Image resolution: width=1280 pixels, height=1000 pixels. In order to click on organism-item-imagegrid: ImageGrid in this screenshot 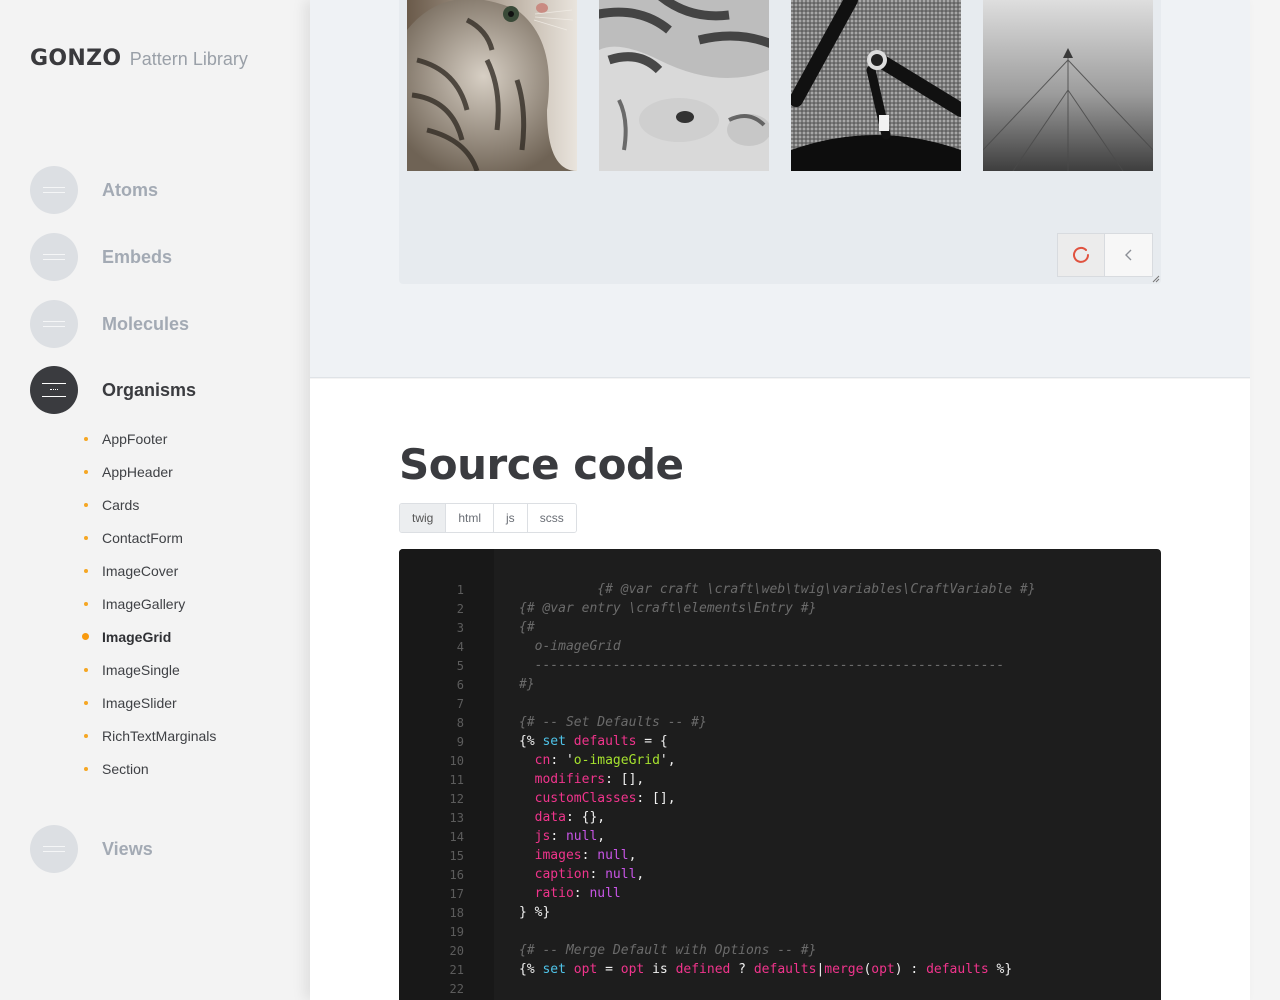, I will do `click(149, 636)`.